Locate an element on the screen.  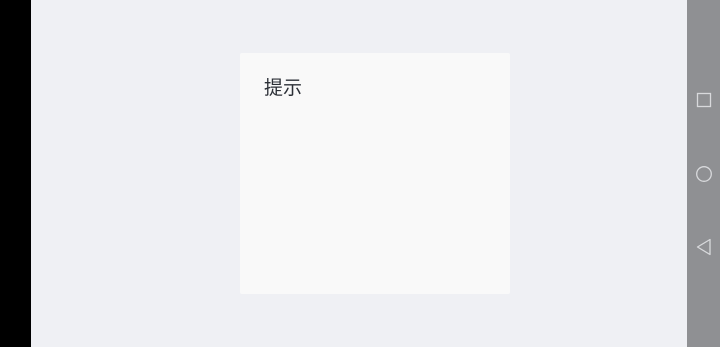
recents-square-icon is located at coordinates (703, 100).